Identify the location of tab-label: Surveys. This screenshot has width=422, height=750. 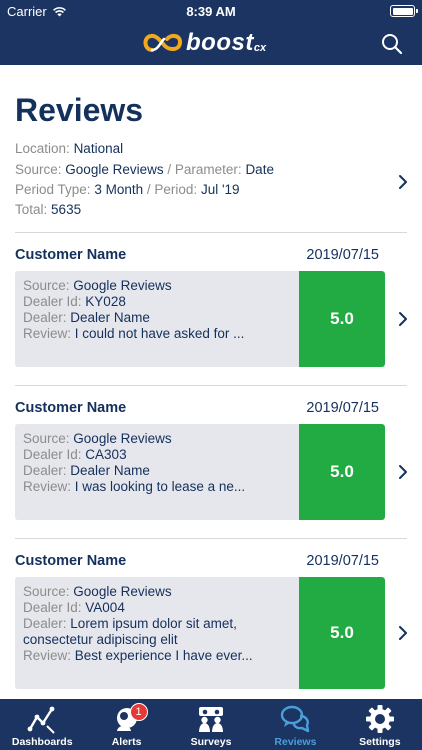
(211, 742).